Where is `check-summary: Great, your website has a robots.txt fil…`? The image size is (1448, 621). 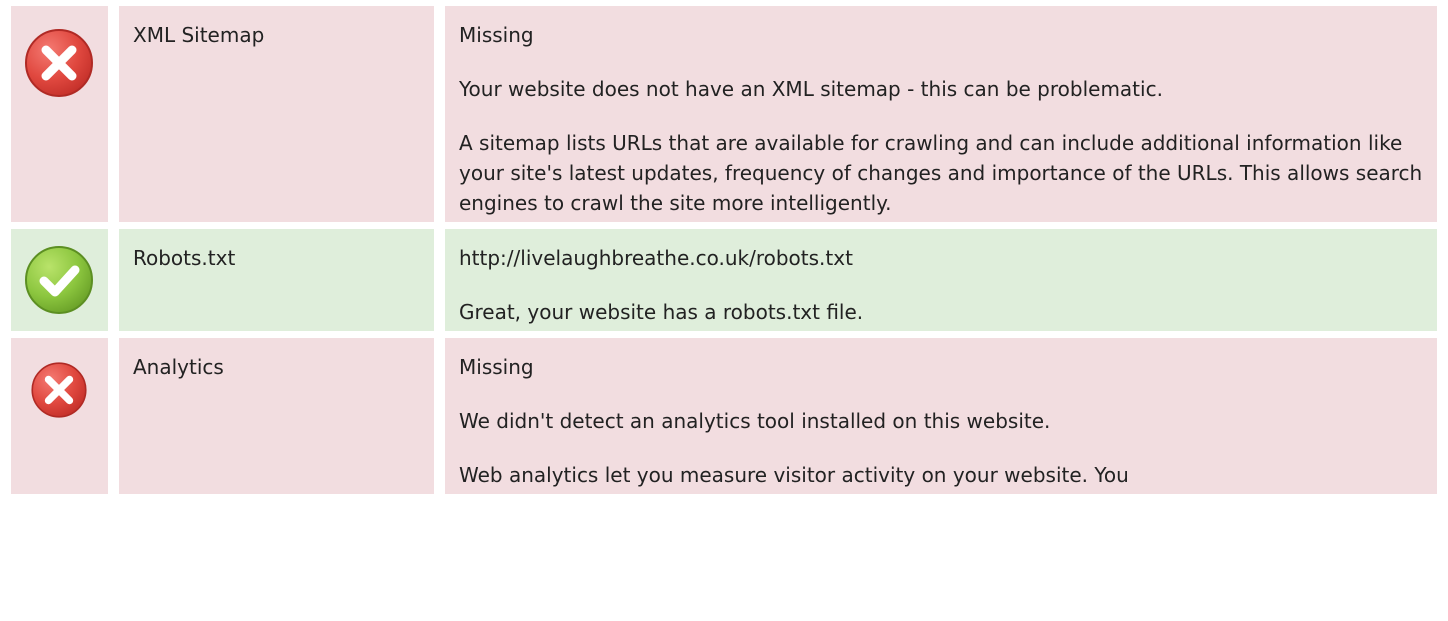
check-summary: Great, your website has a robots.txt fil… is located at coordinates (661, 312).